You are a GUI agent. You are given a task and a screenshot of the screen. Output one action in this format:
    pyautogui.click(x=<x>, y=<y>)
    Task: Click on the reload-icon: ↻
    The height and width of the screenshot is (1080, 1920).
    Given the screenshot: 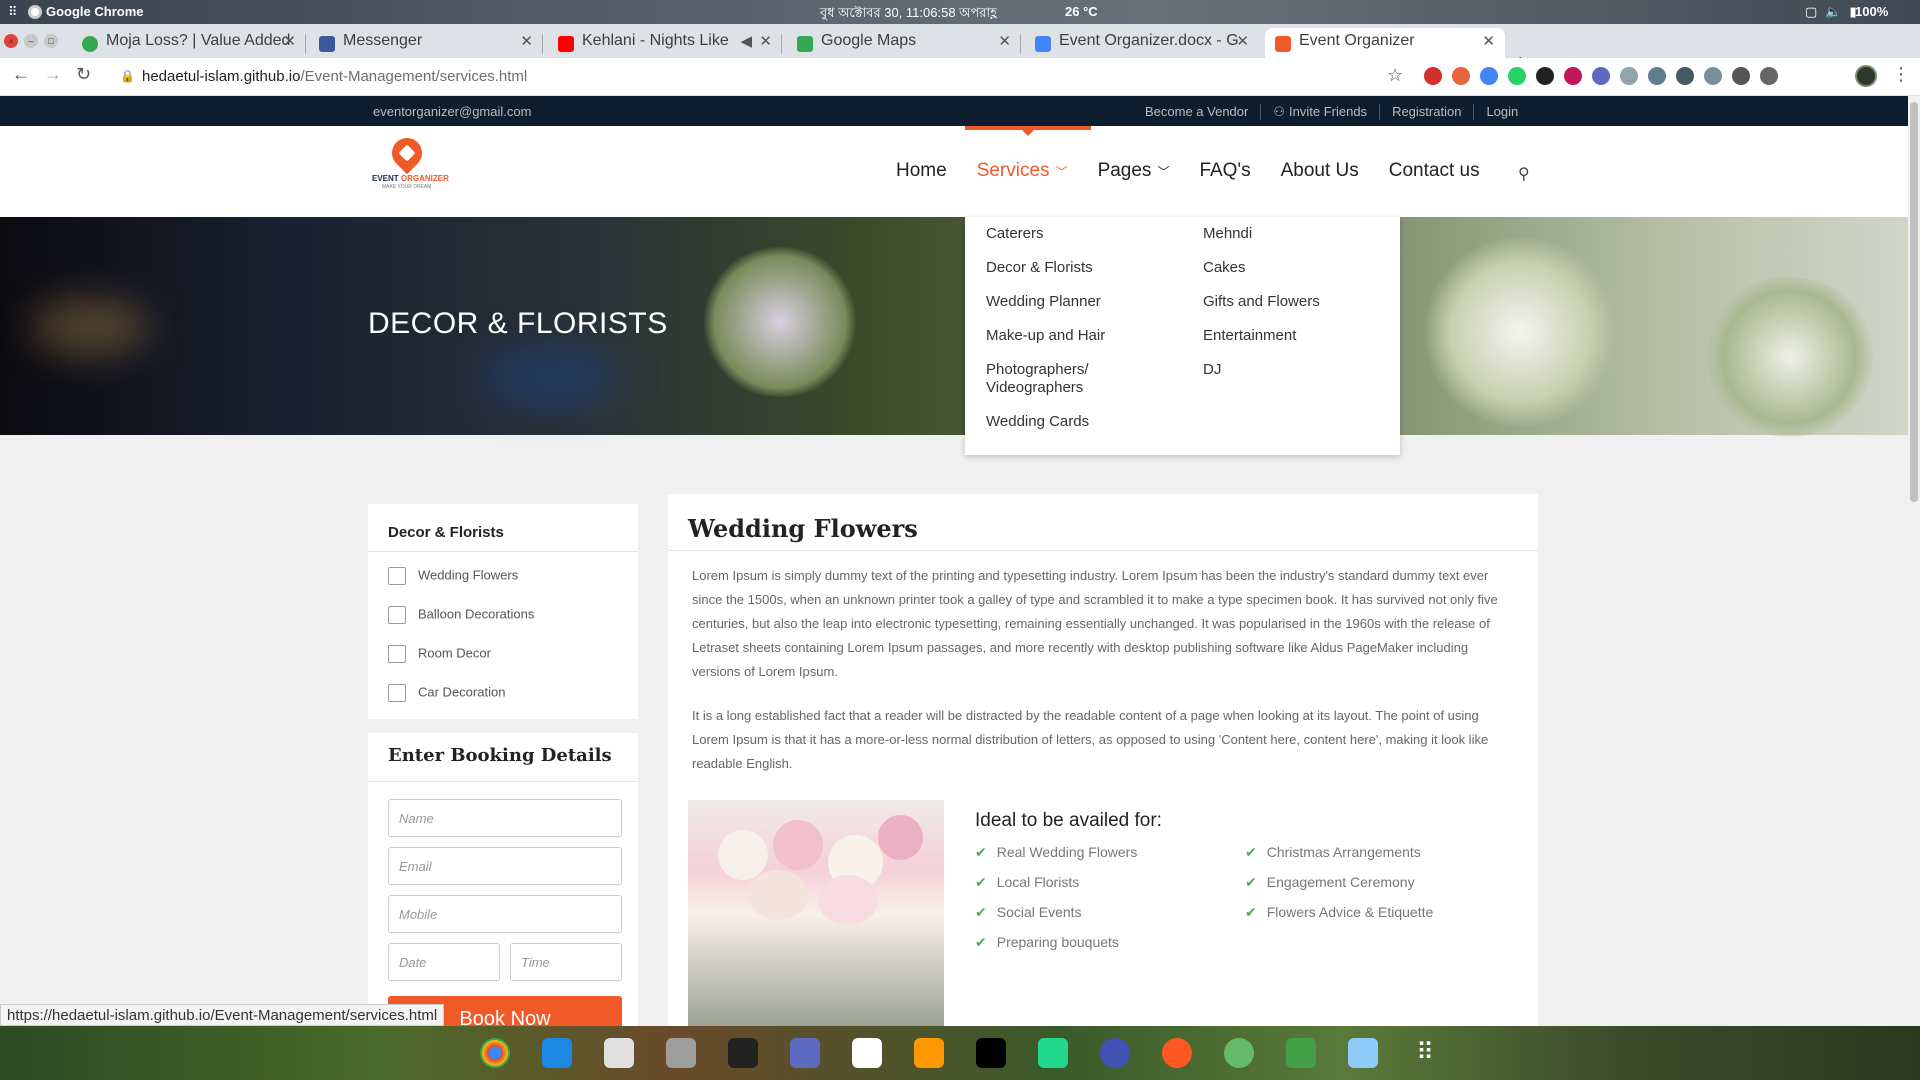 What is the action you would take?
    pyautogui.click(x=83, y=74)
    